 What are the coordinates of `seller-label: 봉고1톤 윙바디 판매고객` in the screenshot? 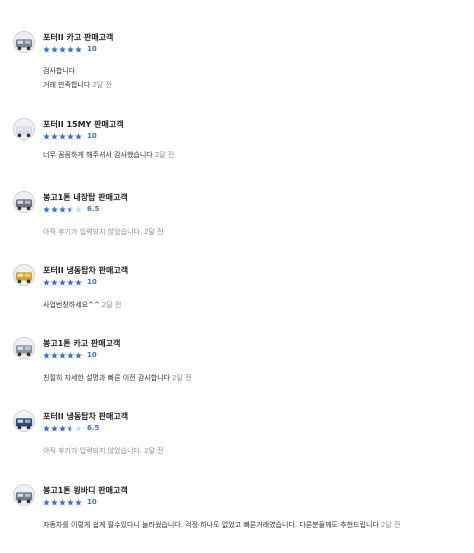 It's located at (85, 490).